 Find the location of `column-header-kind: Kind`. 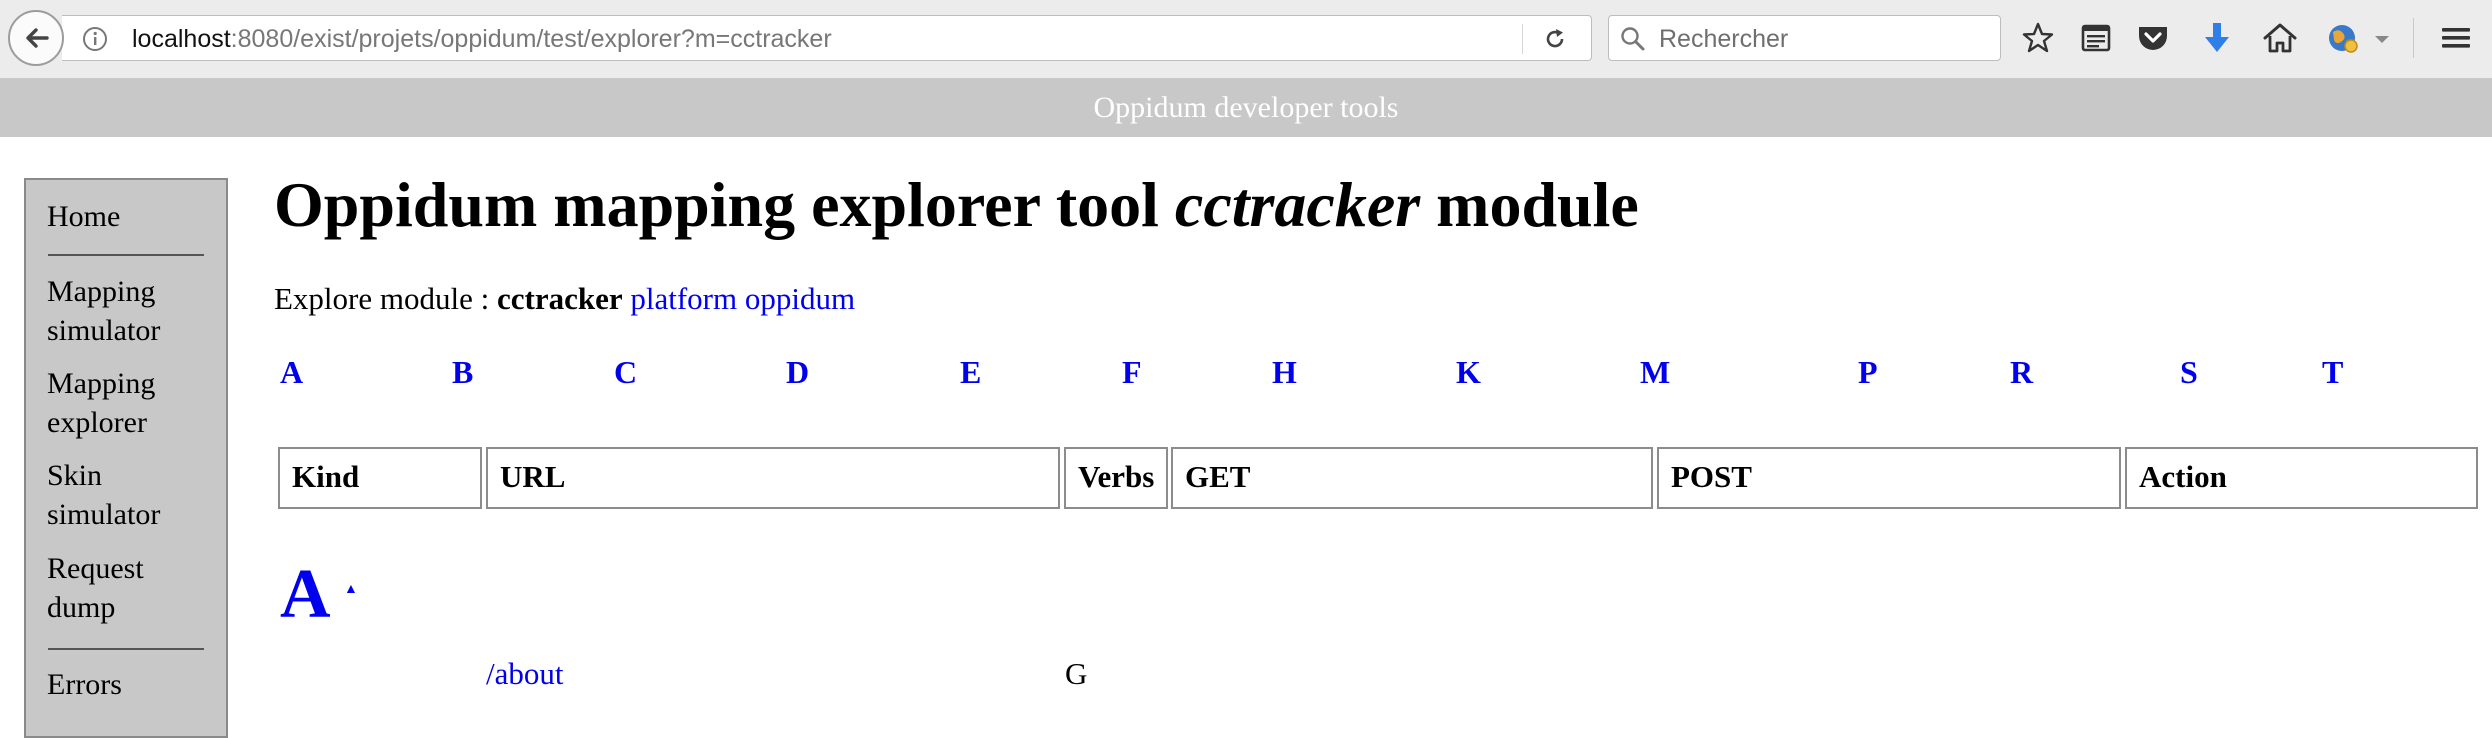

column-header-kind: Kind is located at coordinates (380, 478).